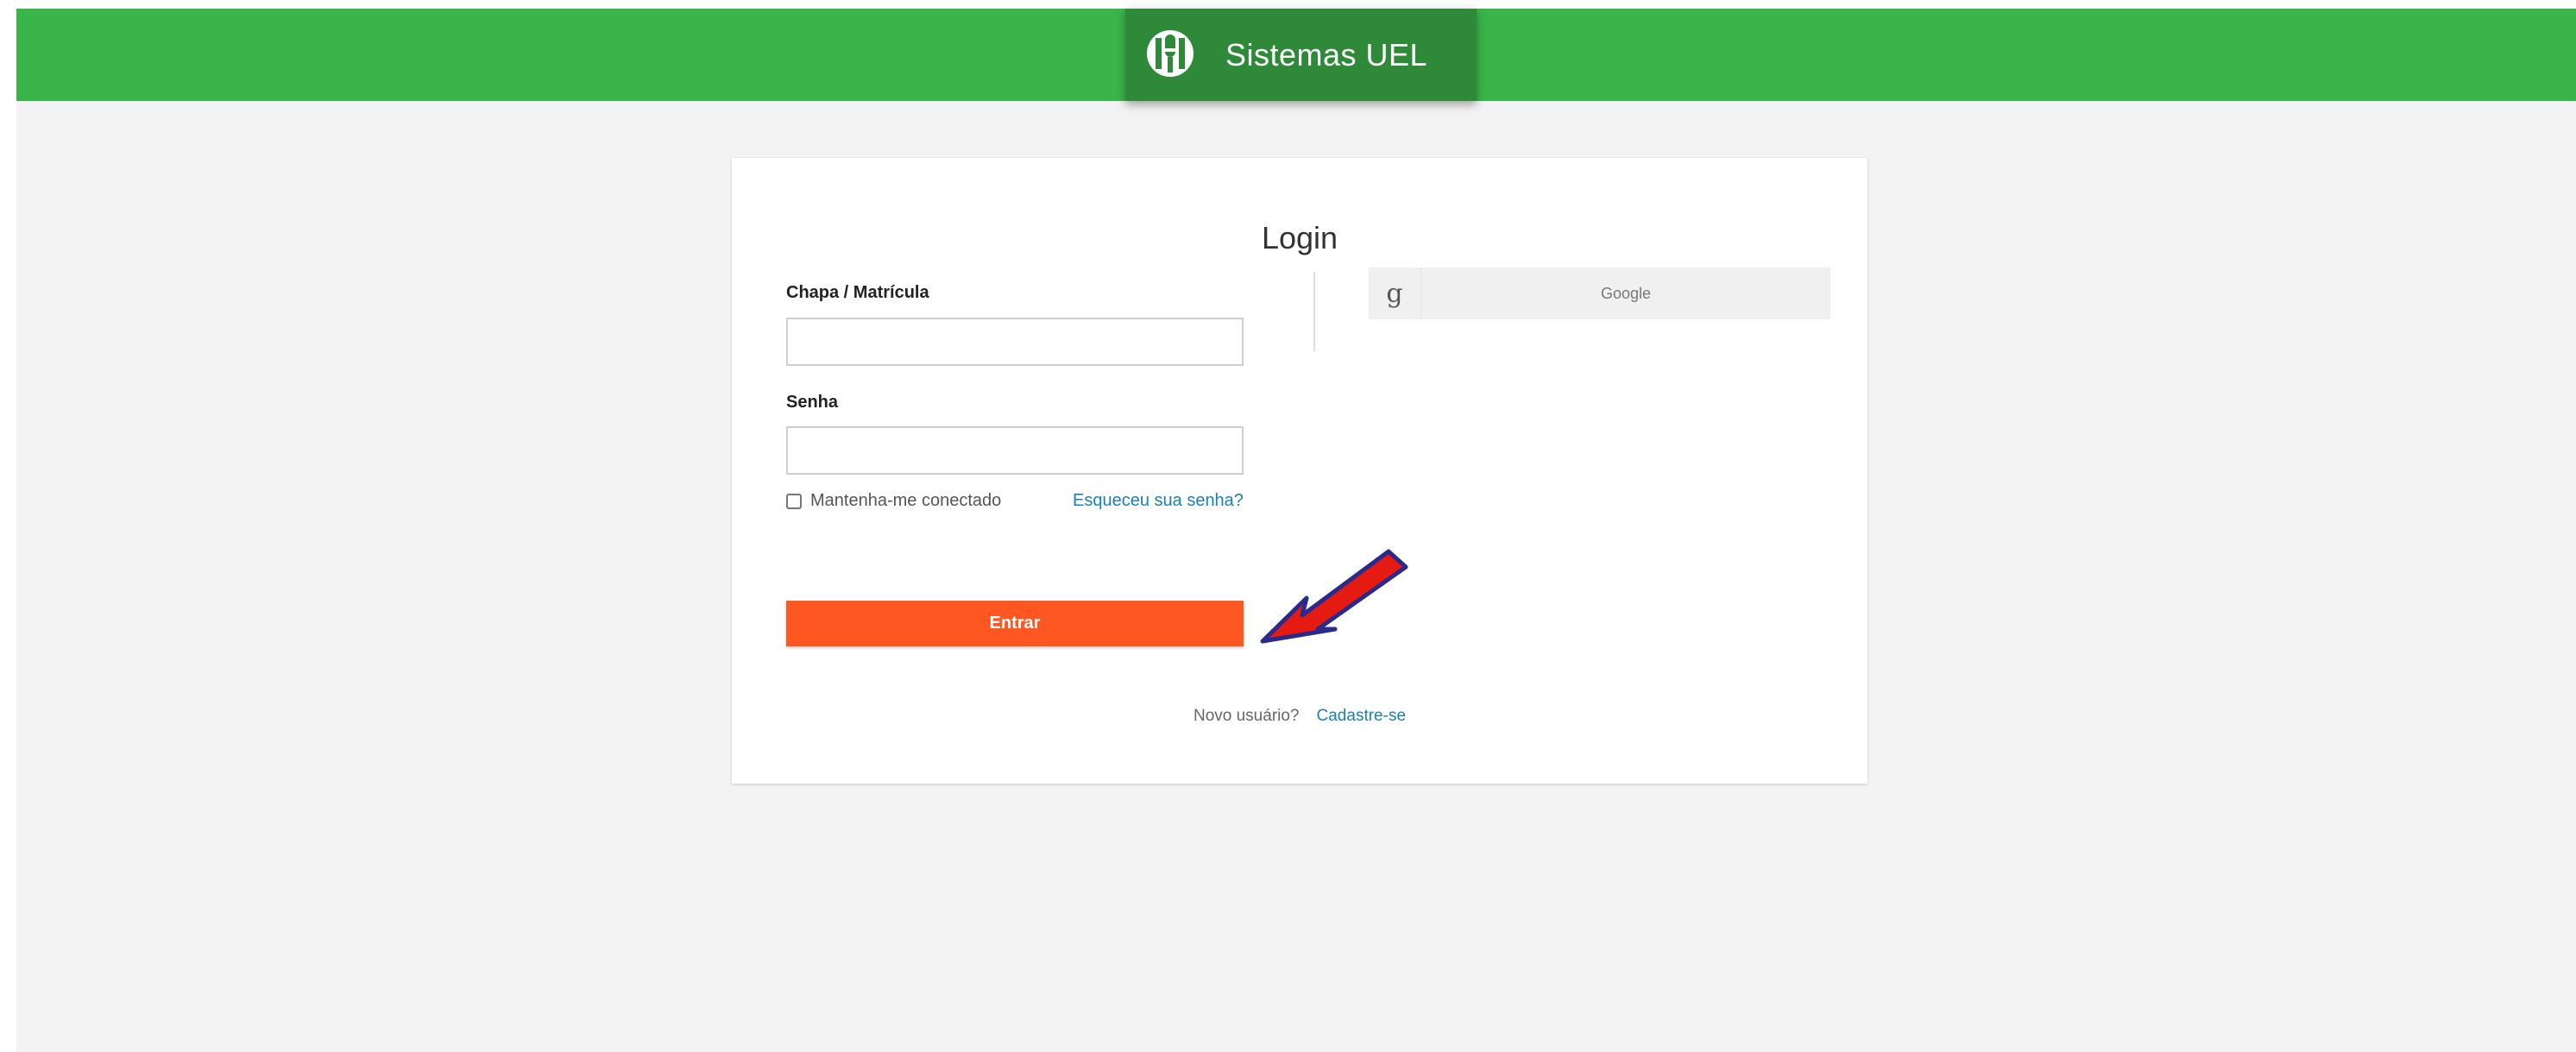  I want to click on google-label: Google, so click(1626, 293).